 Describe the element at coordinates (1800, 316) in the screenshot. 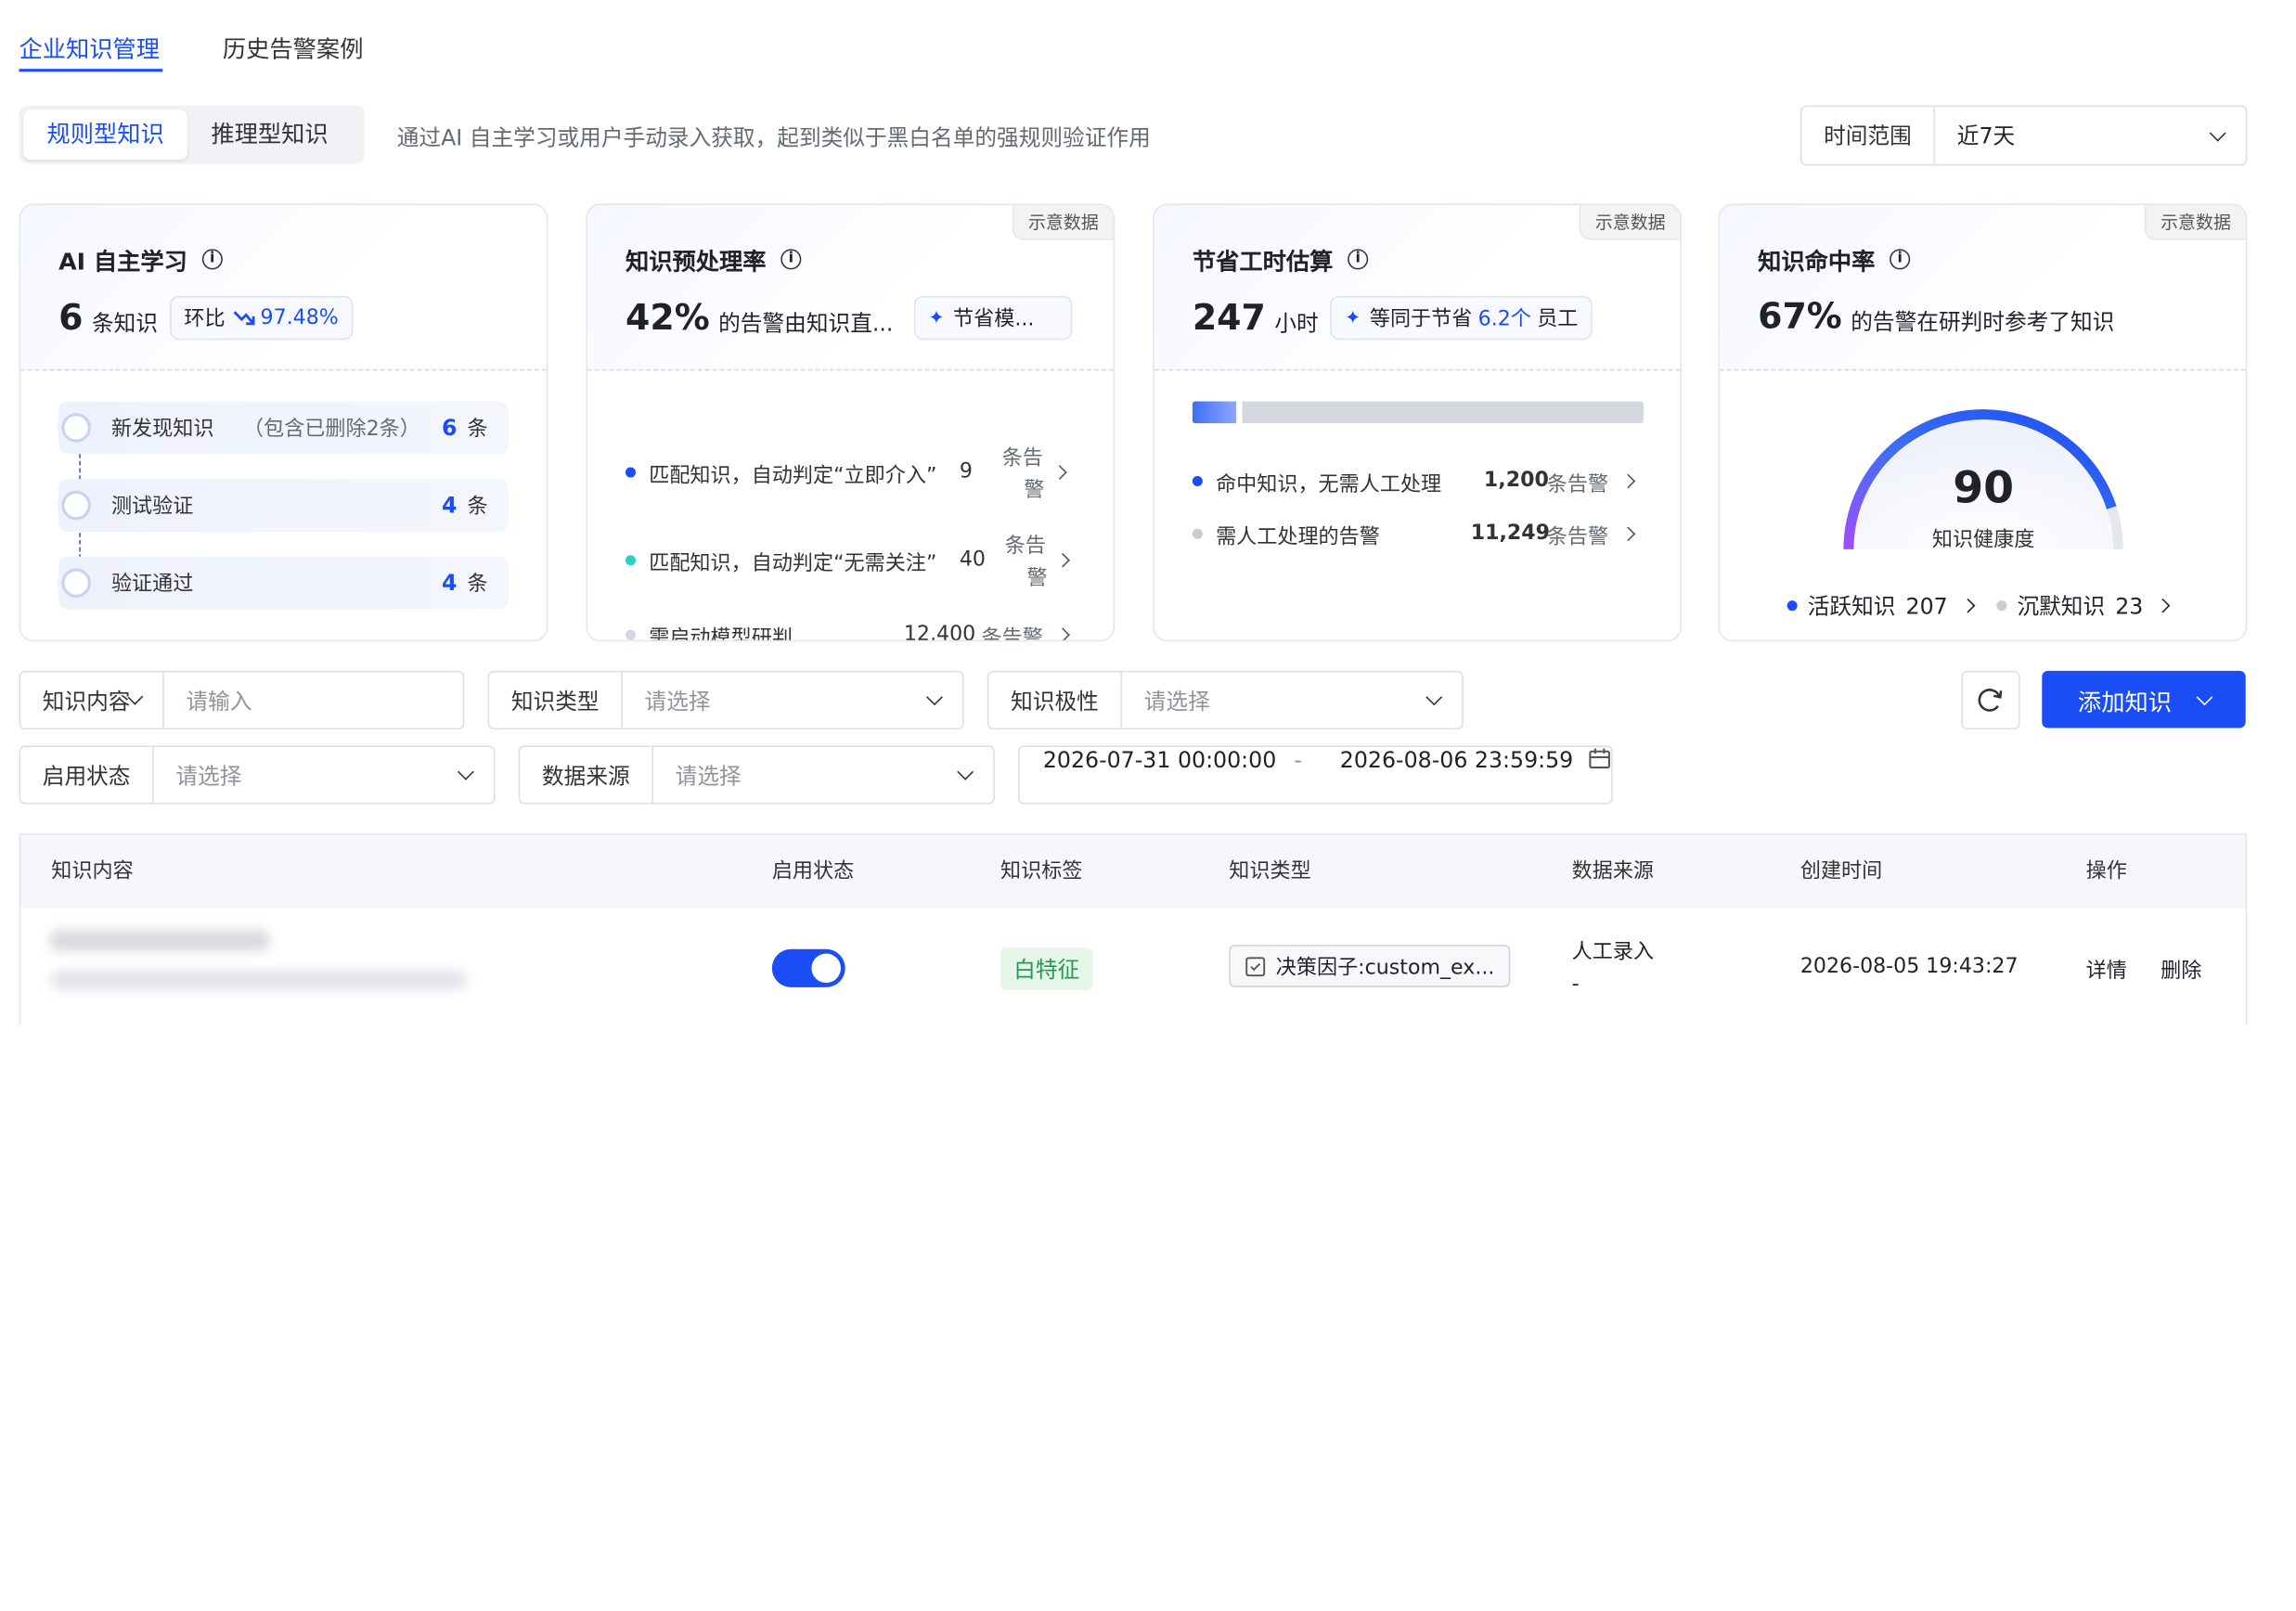

I see `hit-rate-value: 67%` at that location.